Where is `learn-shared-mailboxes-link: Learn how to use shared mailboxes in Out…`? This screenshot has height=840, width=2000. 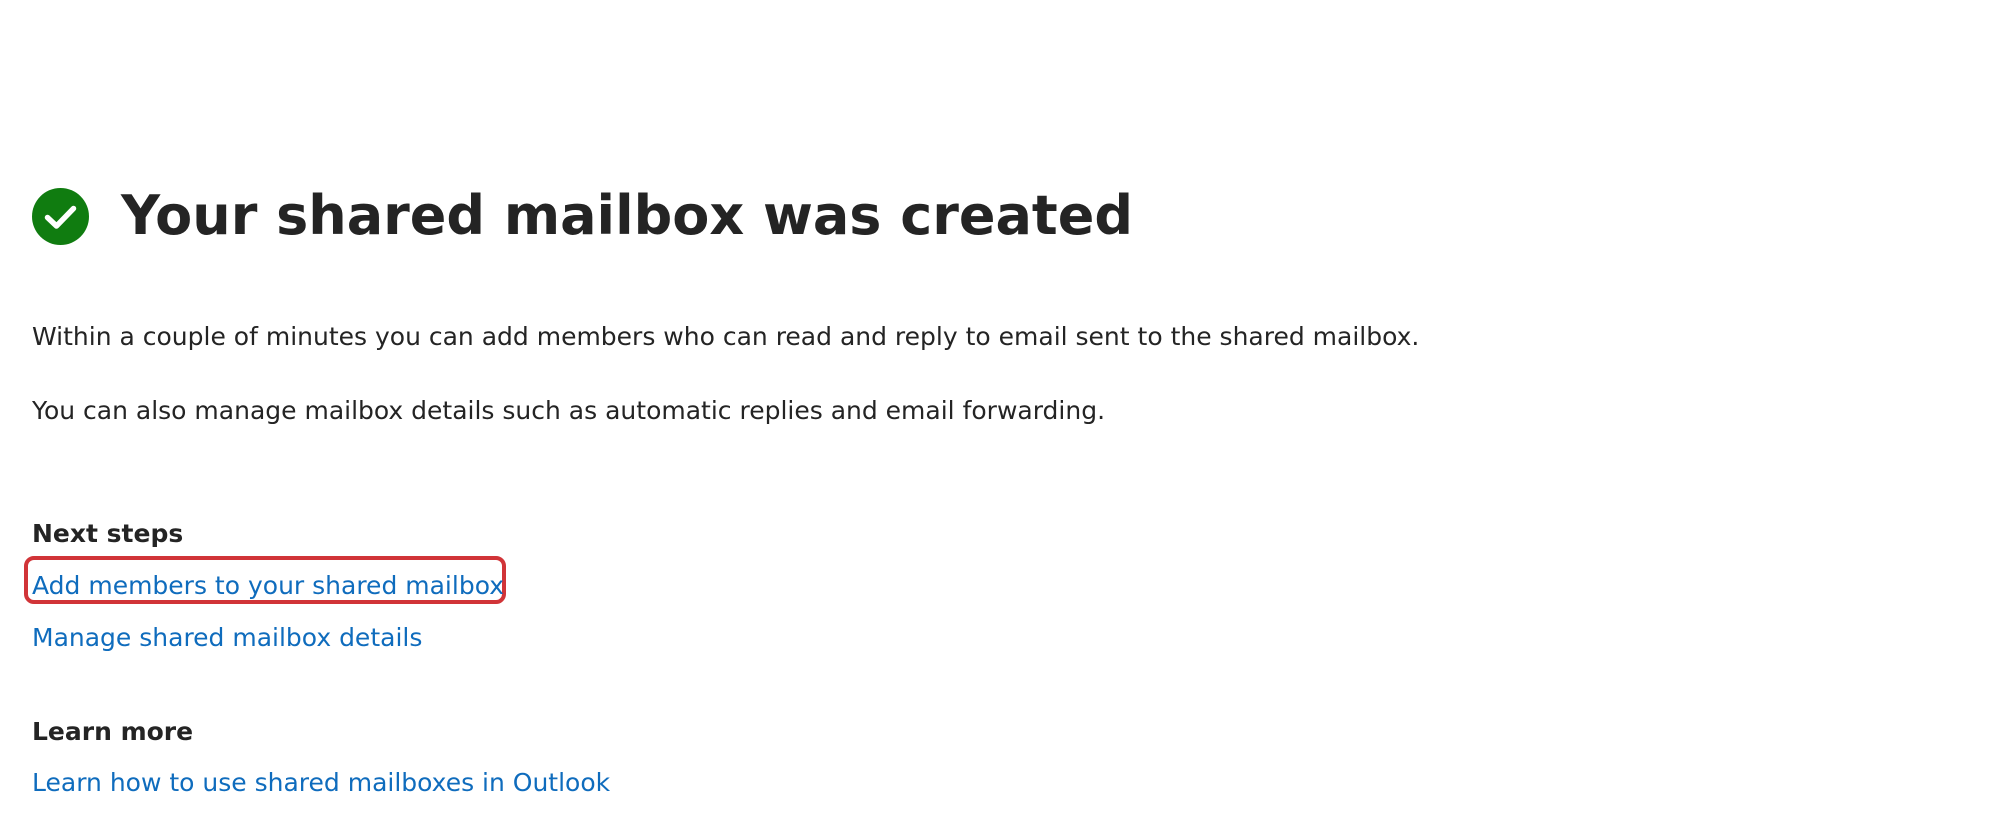
learn-shared-mailboxes-link: Learn how to use shared mailboxes in Out… is located at coordinates (321, 783).